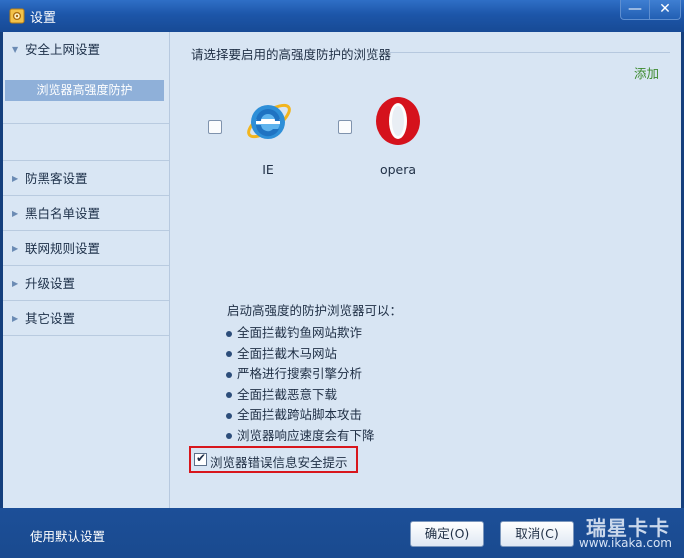  I want to click on sidebar-item-anti-hacker: ▶ 防黑客设置, so click(86, 178).